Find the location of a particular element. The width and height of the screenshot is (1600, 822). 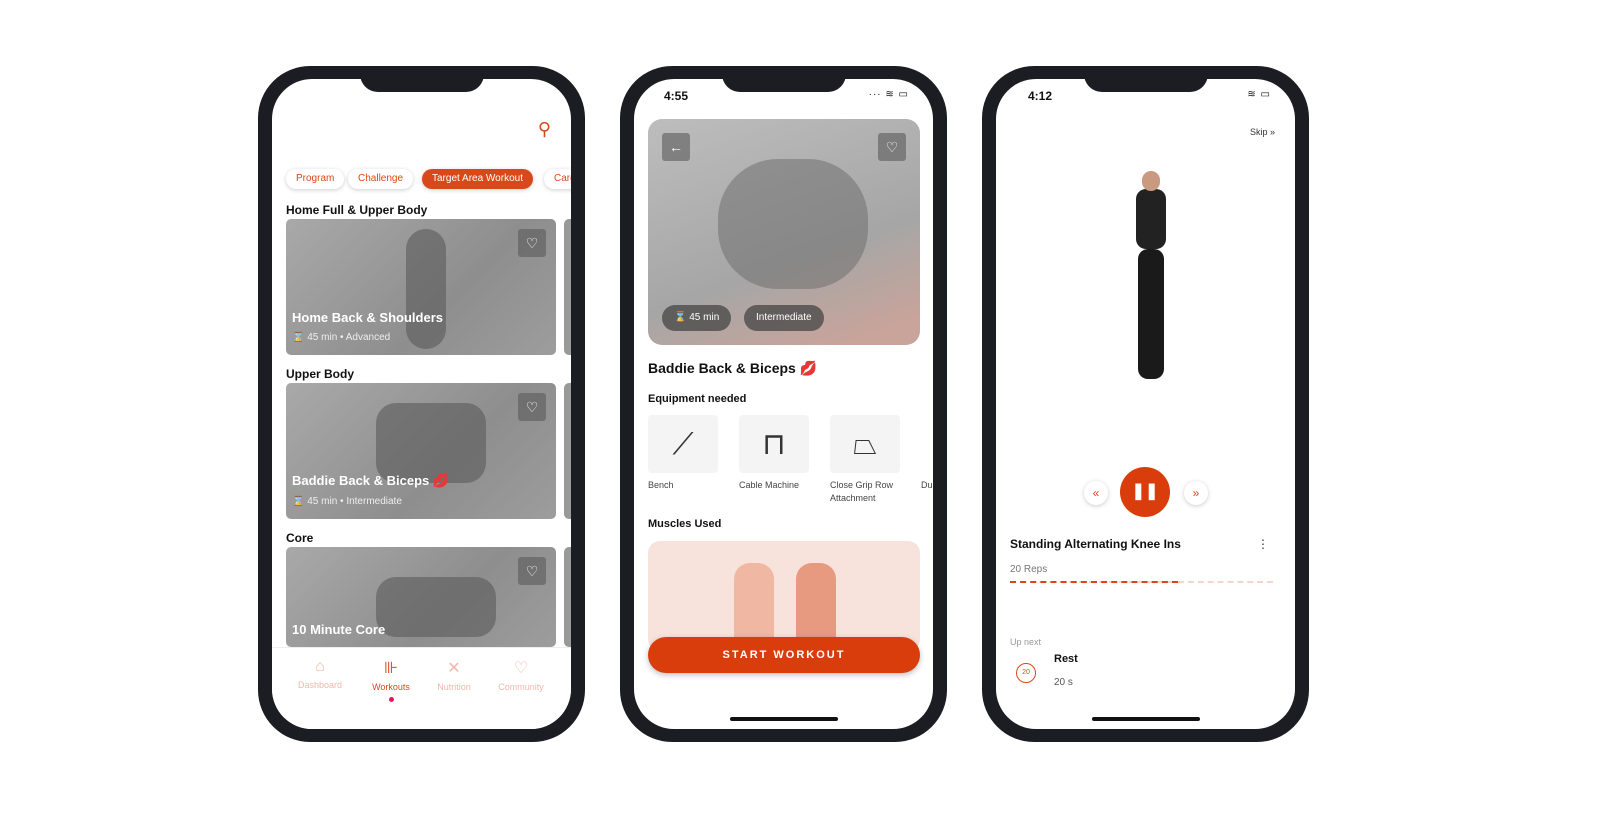

nav-community: ♡ Community is located at coordinates (521, 675).